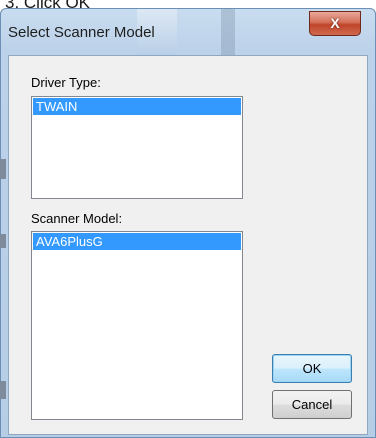  I want to click on close-icon: X, so click(335, 23).